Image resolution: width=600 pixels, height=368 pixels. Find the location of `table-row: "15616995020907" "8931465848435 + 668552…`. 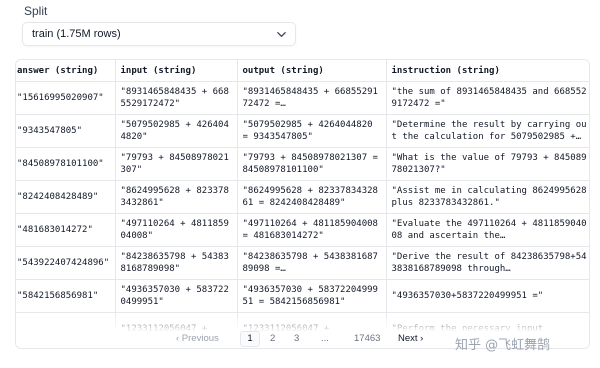

table-row: "15616995020907" "8931465848435 + 668552… is located at coordinates (302, 98).